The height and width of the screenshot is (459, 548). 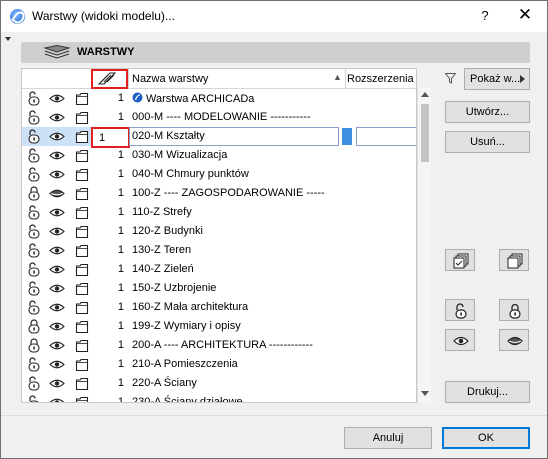 What do you see at coordinates (219, 98) in the screenshot?
I see `table-row: 1 Warstwa ARCHICADa` at bounding box center [219, 98].